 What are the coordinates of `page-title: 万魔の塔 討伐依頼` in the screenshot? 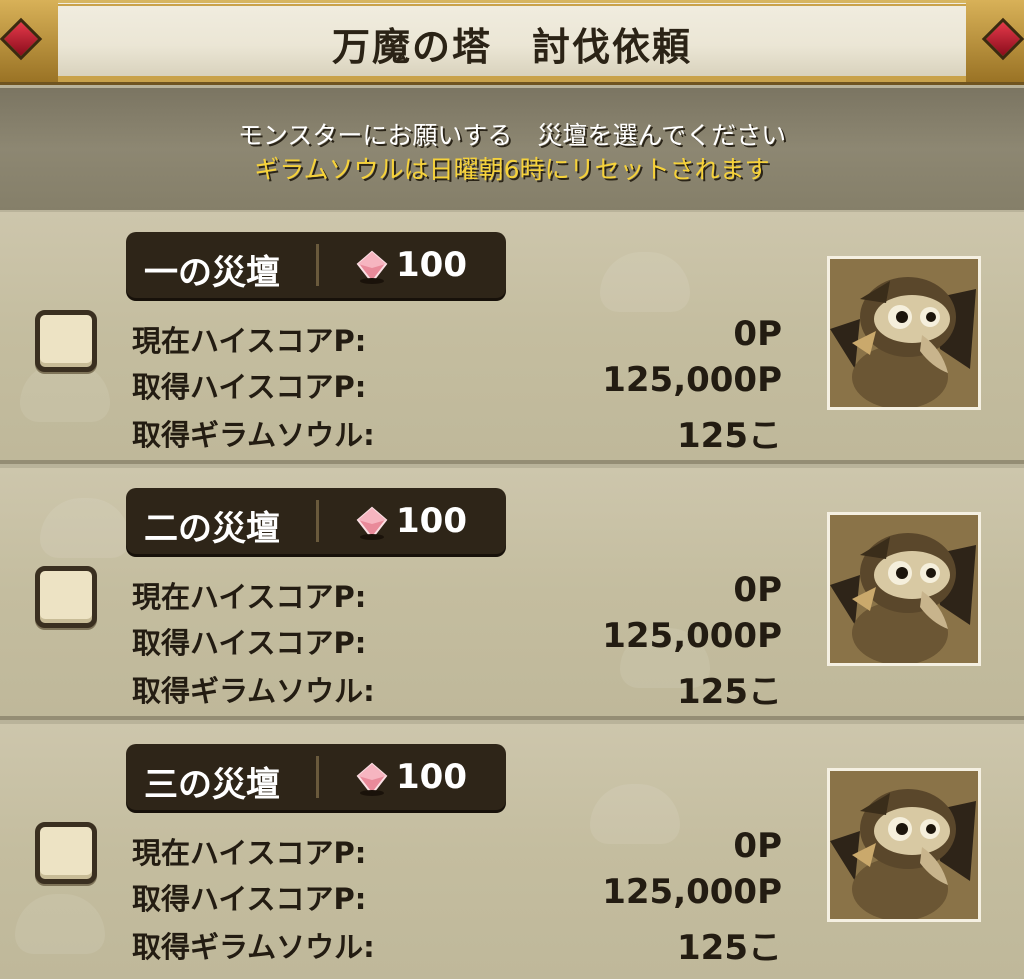 It's located at (511, 47).